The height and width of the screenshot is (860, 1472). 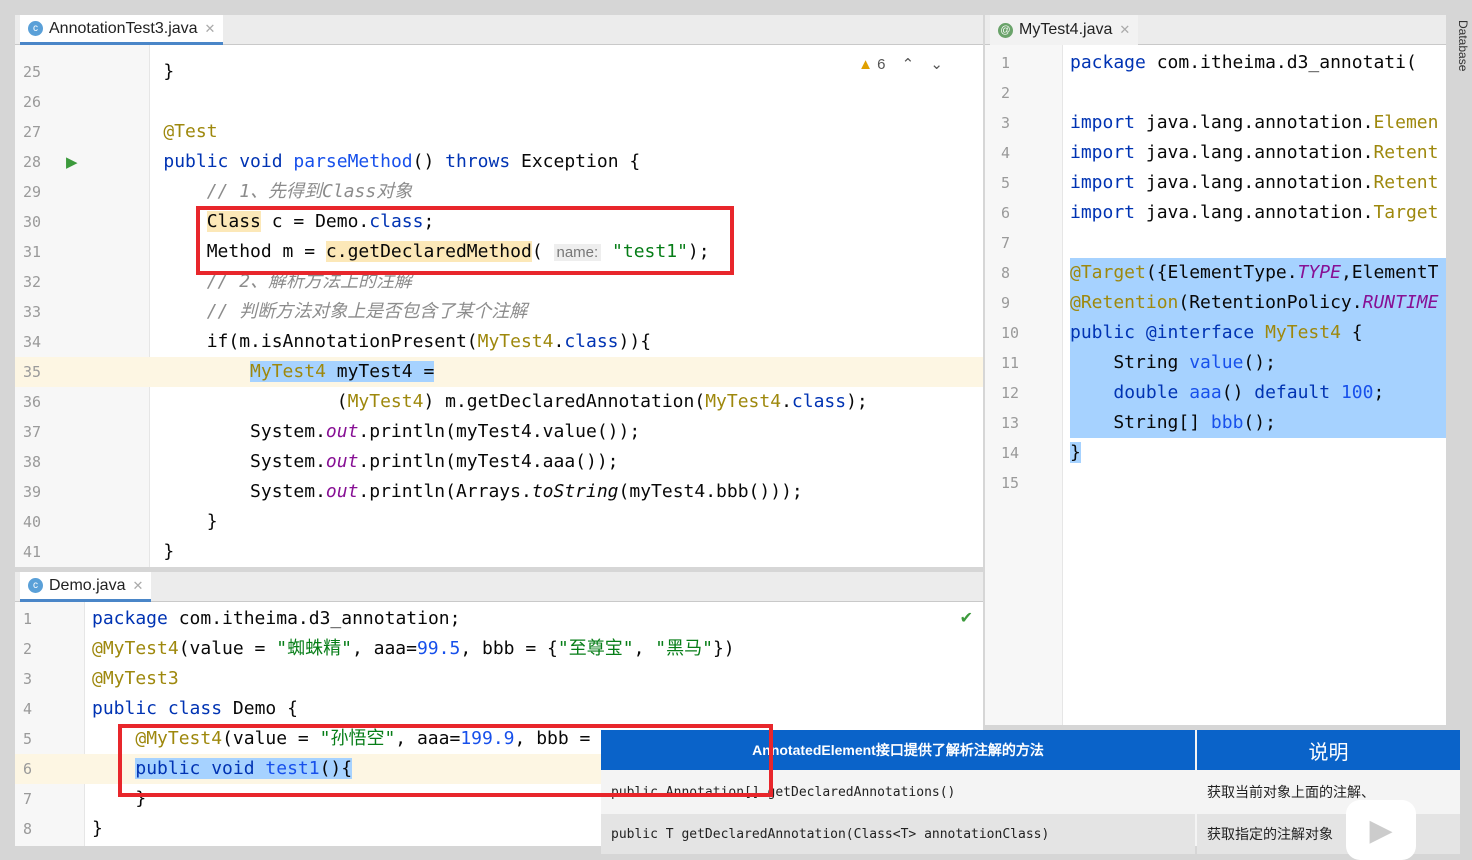 I want to click on code-line: public class Demo {, so click(x=195, y=709).